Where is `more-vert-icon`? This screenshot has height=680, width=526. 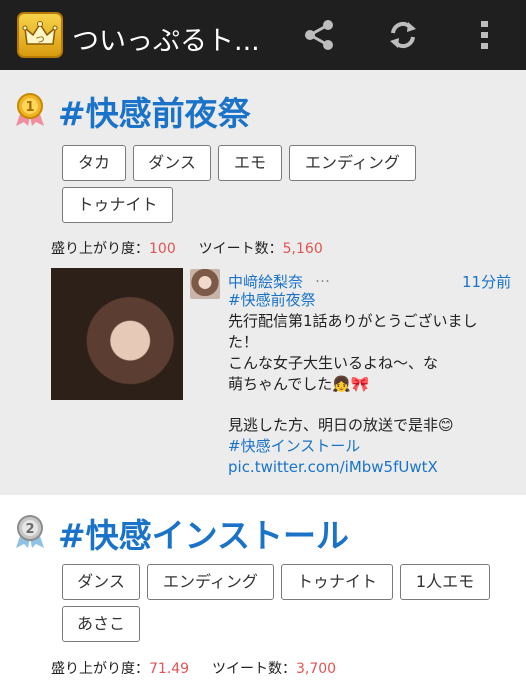
more-vert-icon is located at coordinates (485, 35).